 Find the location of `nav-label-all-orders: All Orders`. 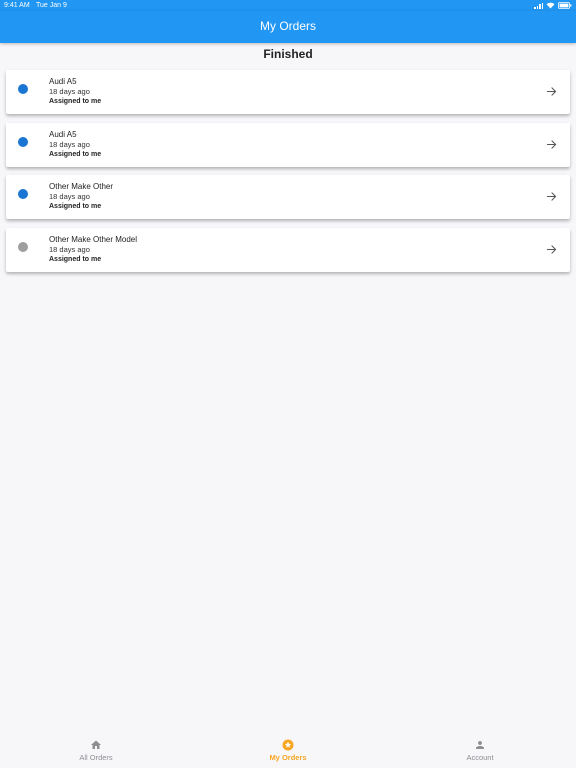

nav-label-all-orders: All Orders is located at coordinates (96, 757).